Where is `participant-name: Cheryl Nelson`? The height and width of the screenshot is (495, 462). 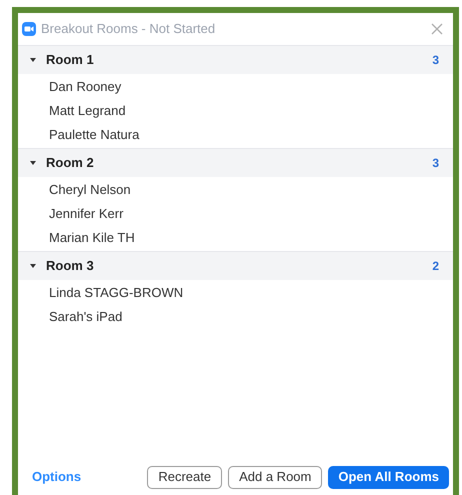
participant-name: Cheryl Nelson is located at coordinates (90, 190).